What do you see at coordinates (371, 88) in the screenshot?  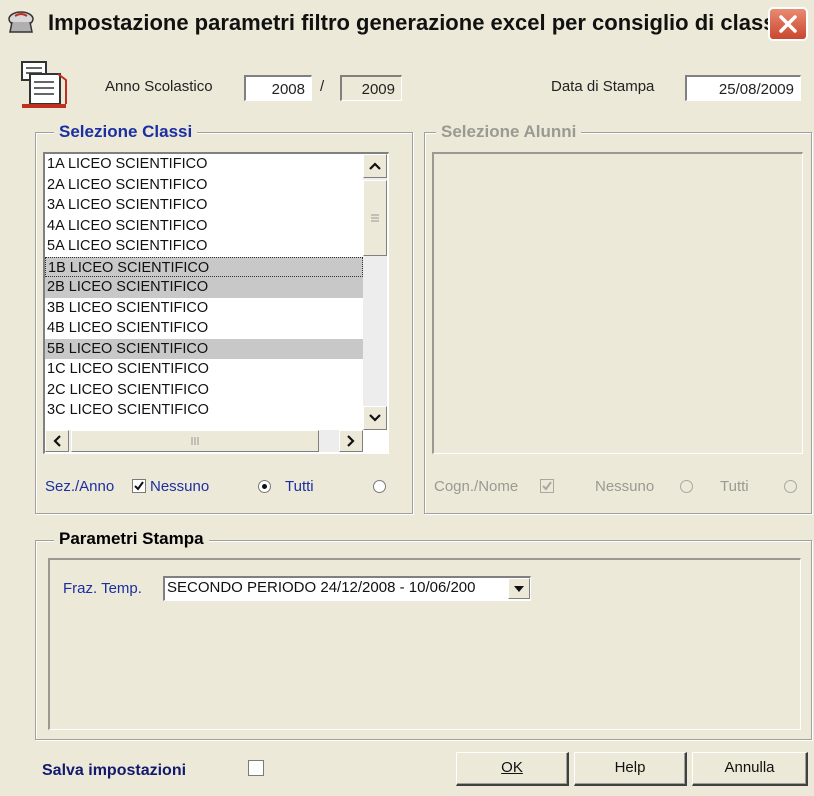 I see `anno-end-field: 2009` at bounding box center [371, 88].